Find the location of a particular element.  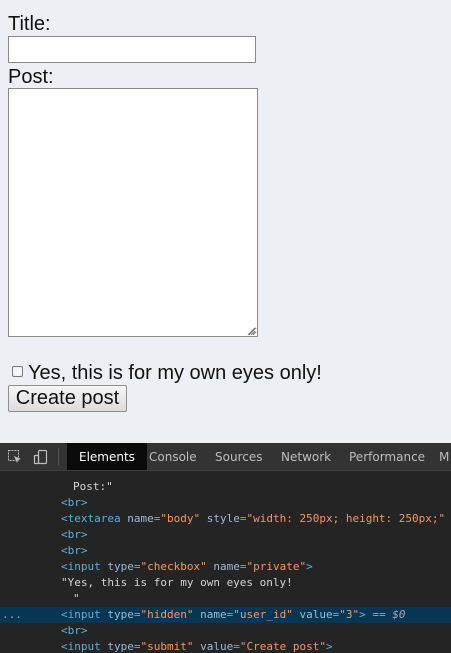

tab-performance: Performance is located at coordinates (387, 456).